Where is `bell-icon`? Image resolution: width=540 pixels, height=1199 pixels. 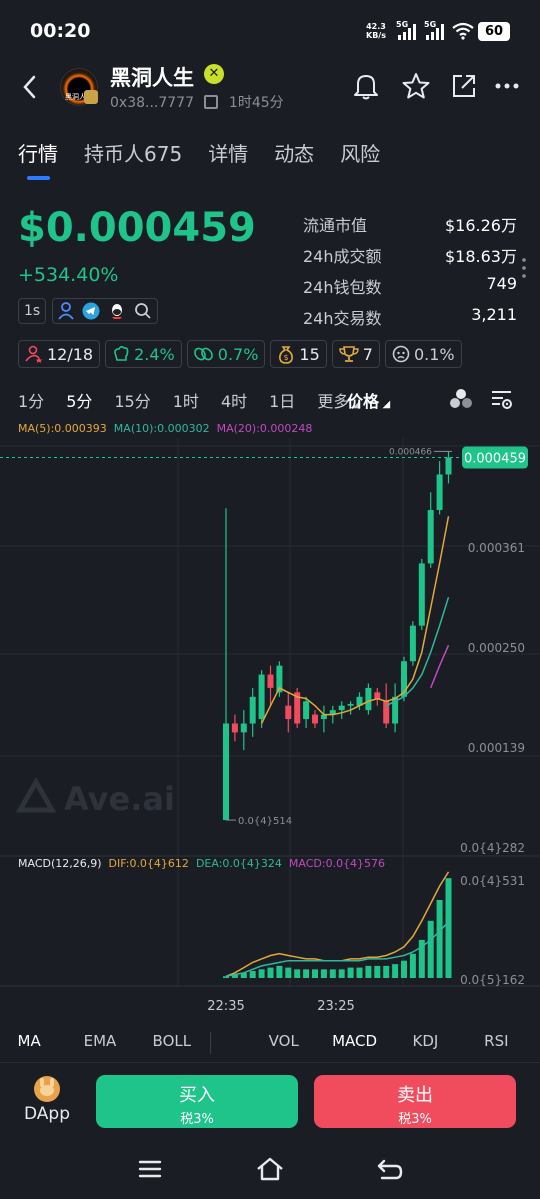 bell-icon is located at coordinates (366, 86).